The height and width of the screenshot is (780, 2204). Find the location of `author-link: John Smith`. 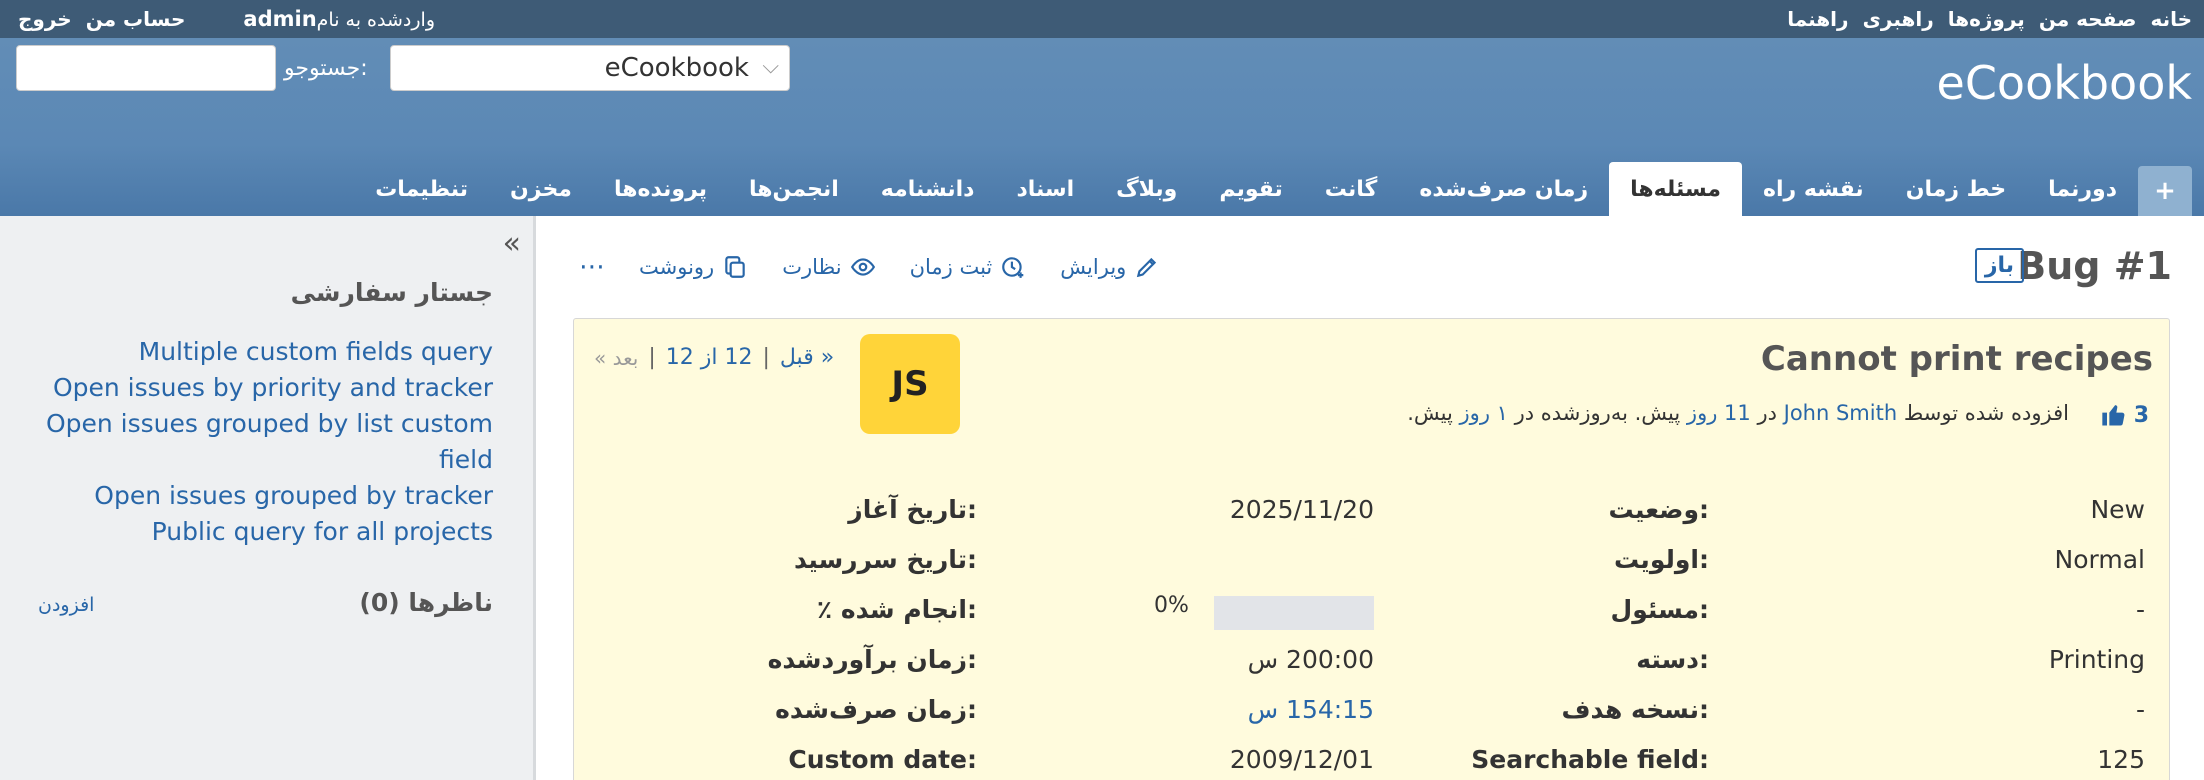

author-link: John Smith is located at coordinates (1841, 413).